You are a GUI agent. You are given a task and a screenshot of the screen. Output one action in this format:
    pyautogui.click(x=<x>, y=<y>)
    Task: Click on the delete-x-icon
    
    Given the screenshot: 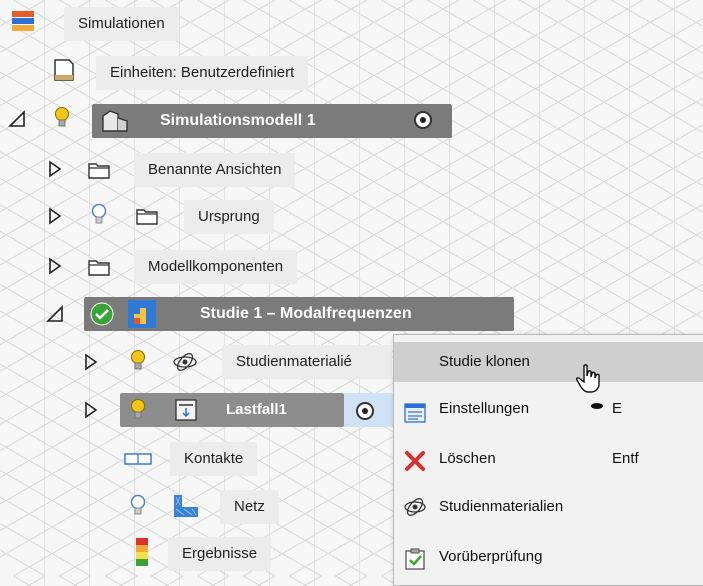 What is the action you would take?
    pyautogui.click(x=415, y=459)
    